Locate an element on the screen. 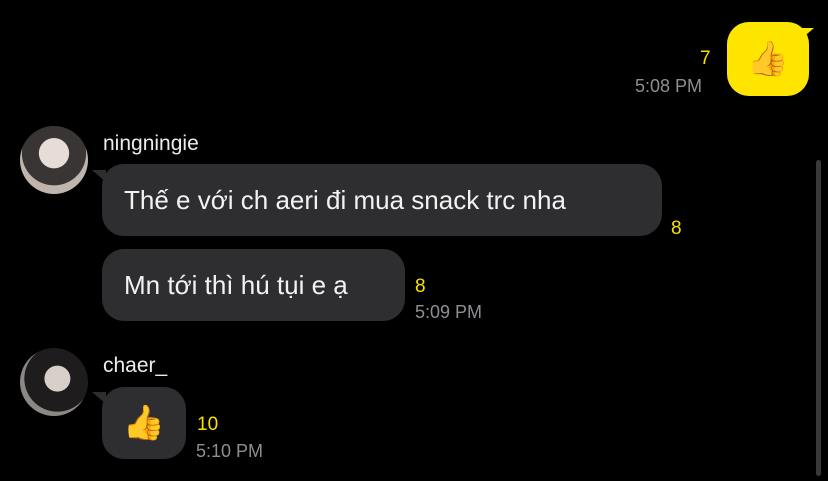 Image resolution: width=828 pixels, height=481 pixels. unread-count: 7 is located at coordinates (705, 58).